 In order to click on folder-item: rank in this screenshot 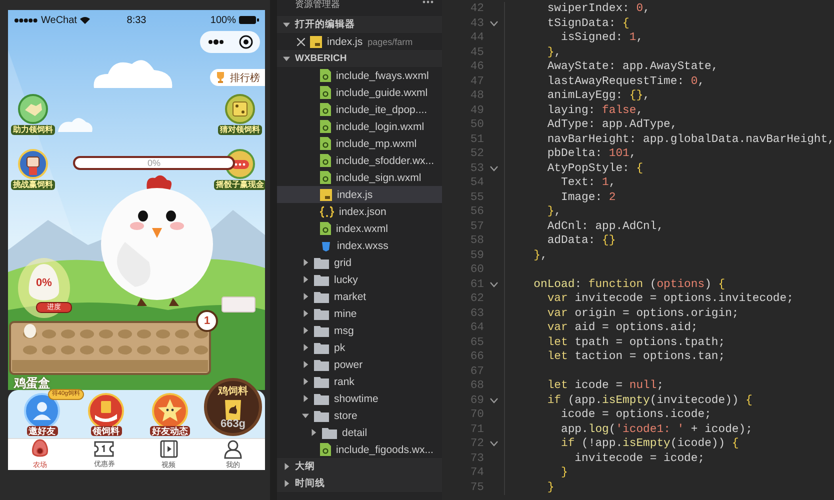, I will do `click(359, 381)`.